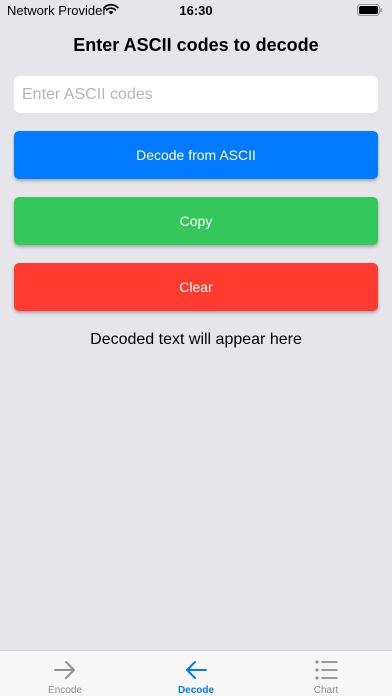 This screenshot has width=392, height=696. I want to click on tab-decode-label: Decode, so click(196, 690).